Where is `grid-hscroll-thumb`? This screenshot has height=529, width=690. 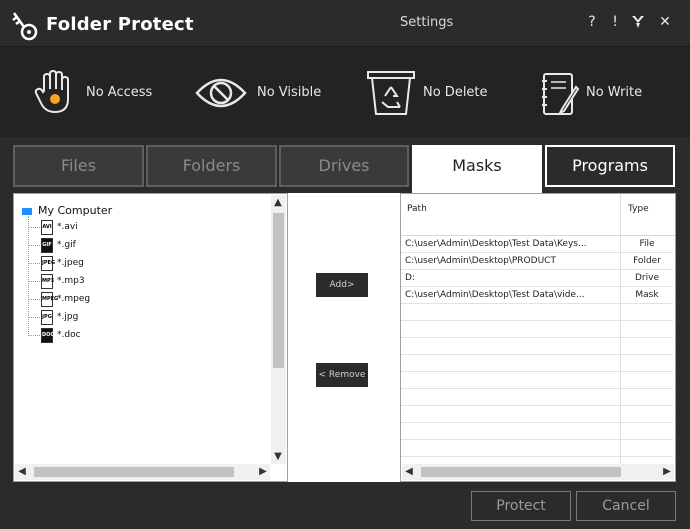
grid-hscroll-thumb is located at coordinates (521, 472).